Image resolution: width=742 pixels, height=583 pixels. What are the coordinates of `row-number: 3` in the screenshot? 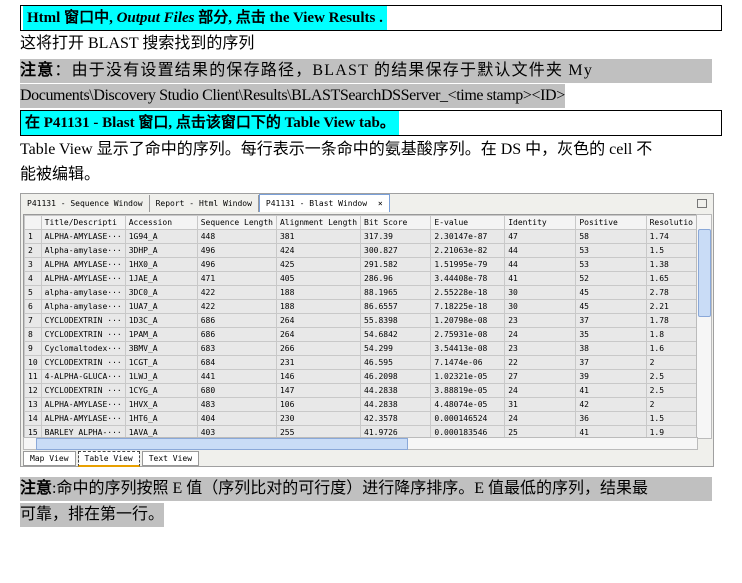 It's located at (33, 264).